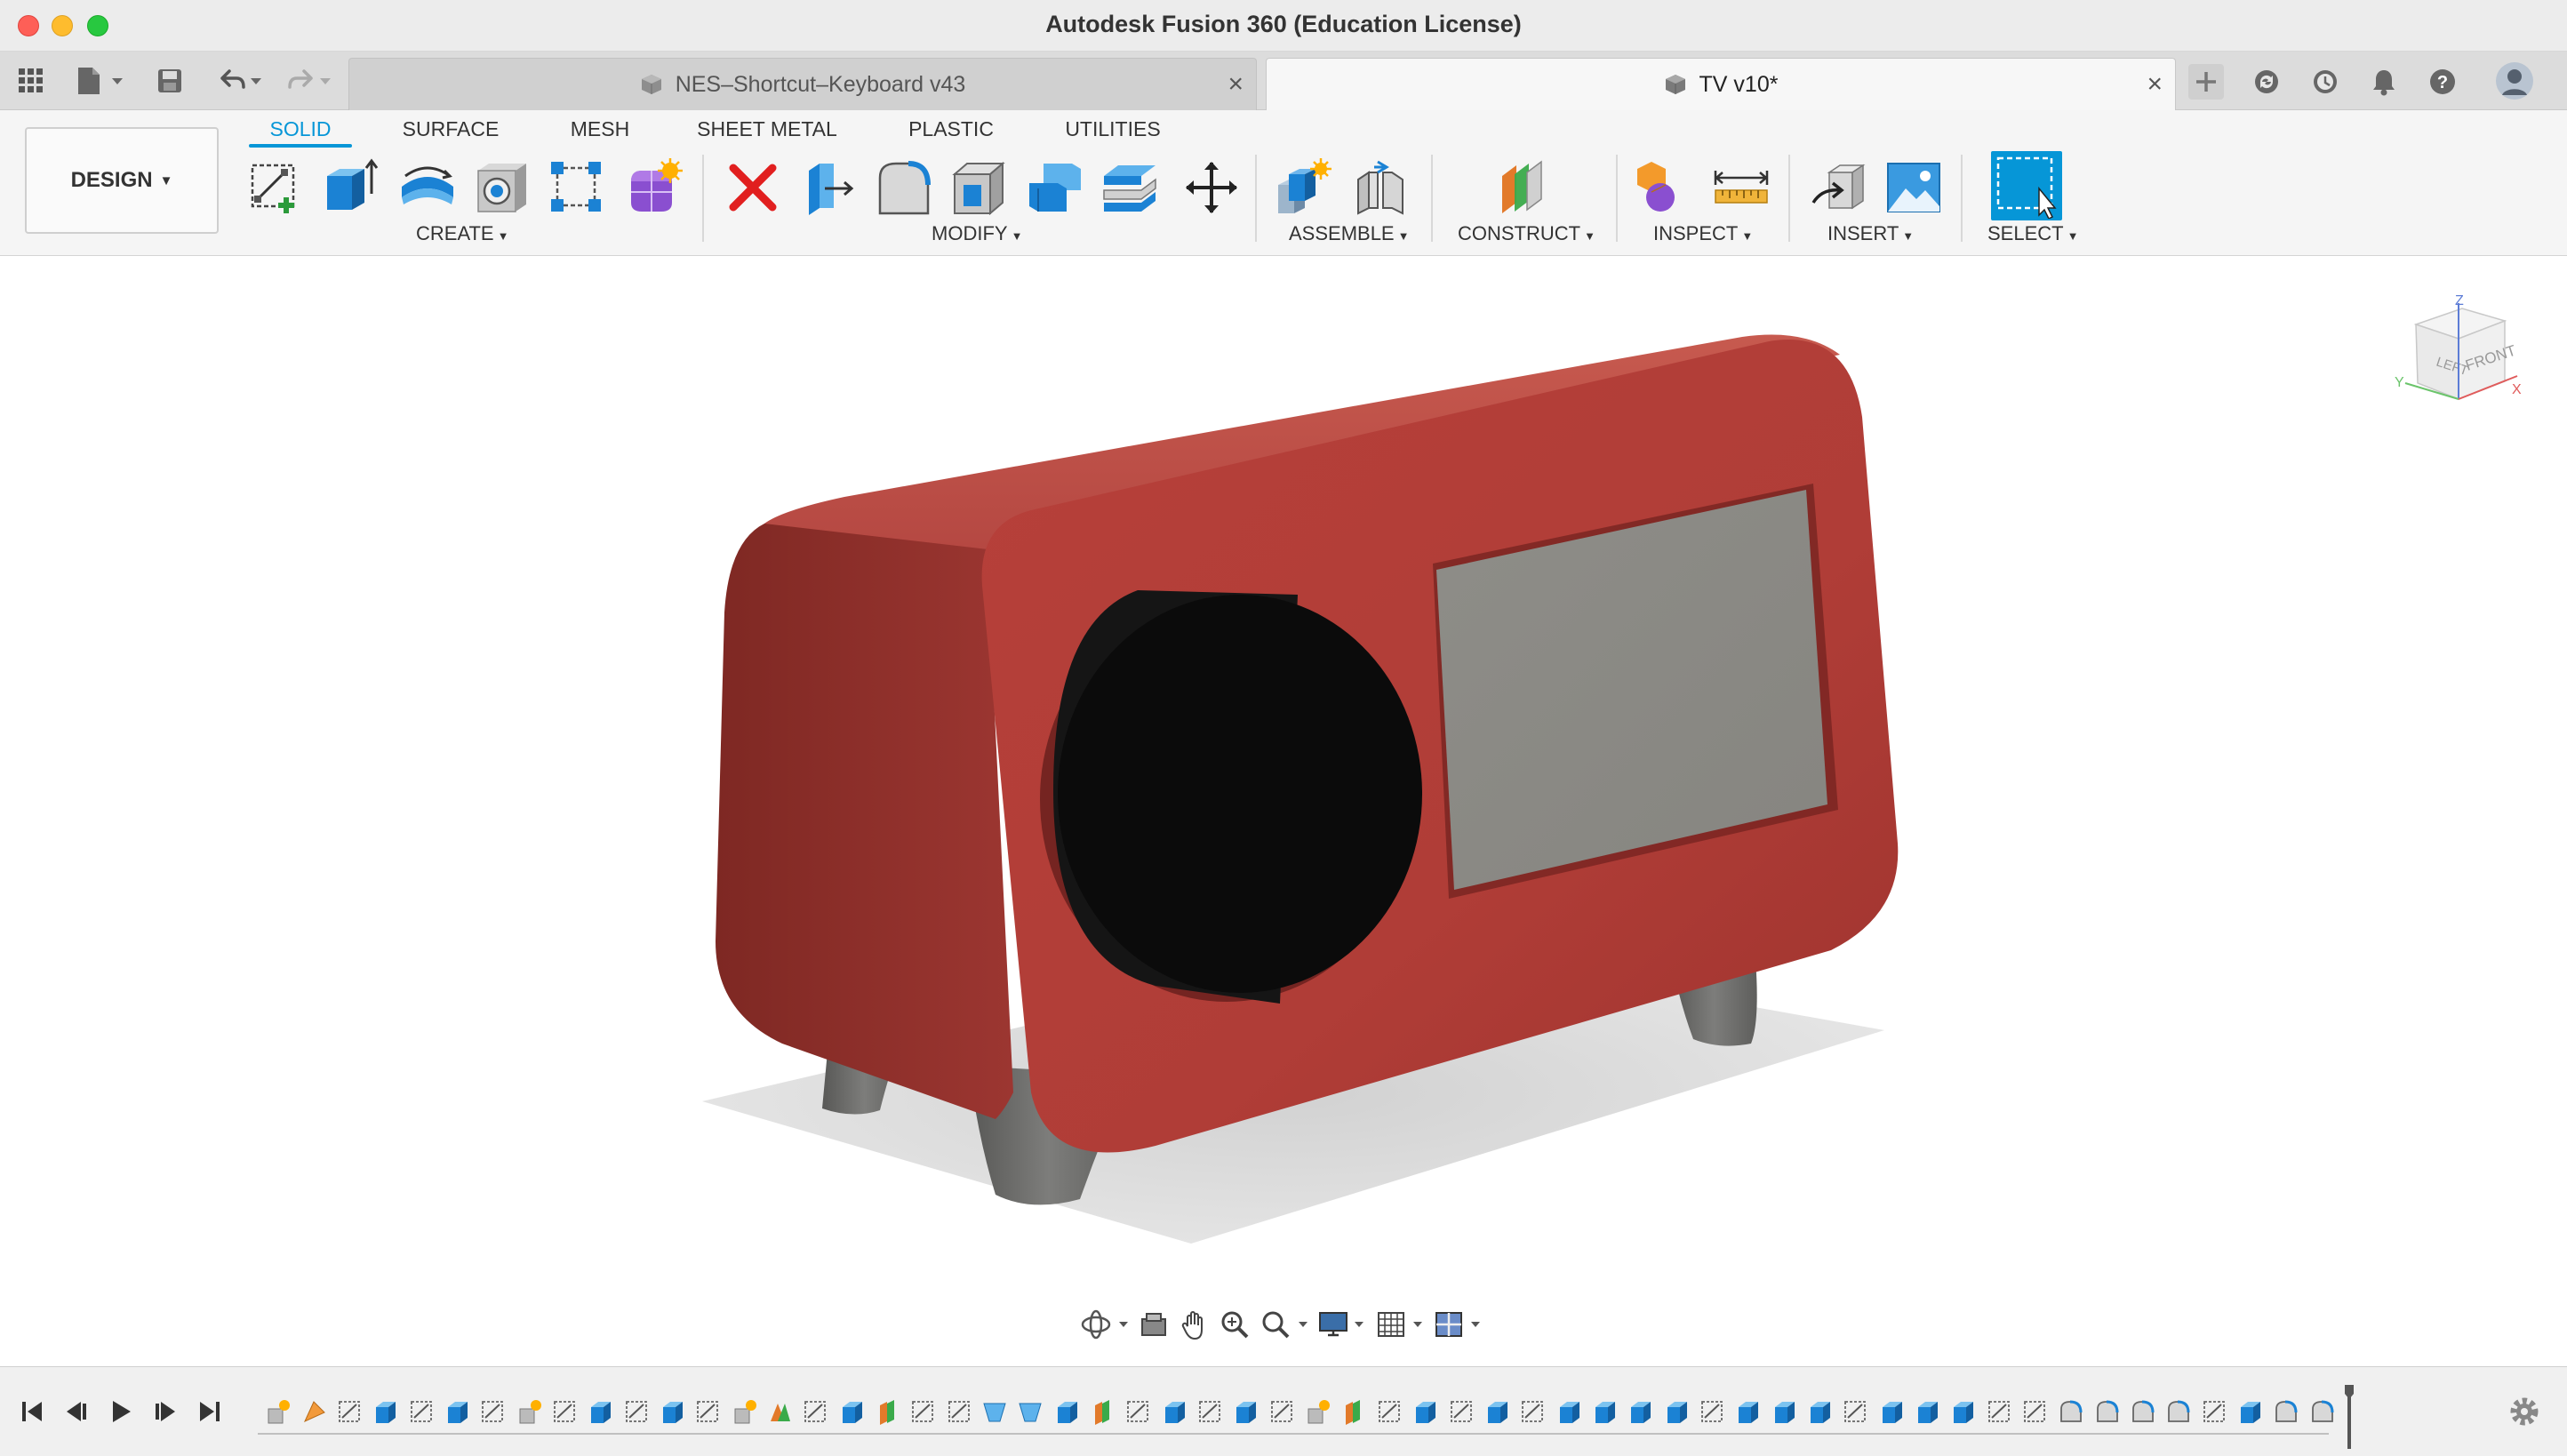 This screenshot has height=1456, width=2567. Describe the element at coordinates (349, 187) in the screenshot. I see `extrude-icon` at that location.